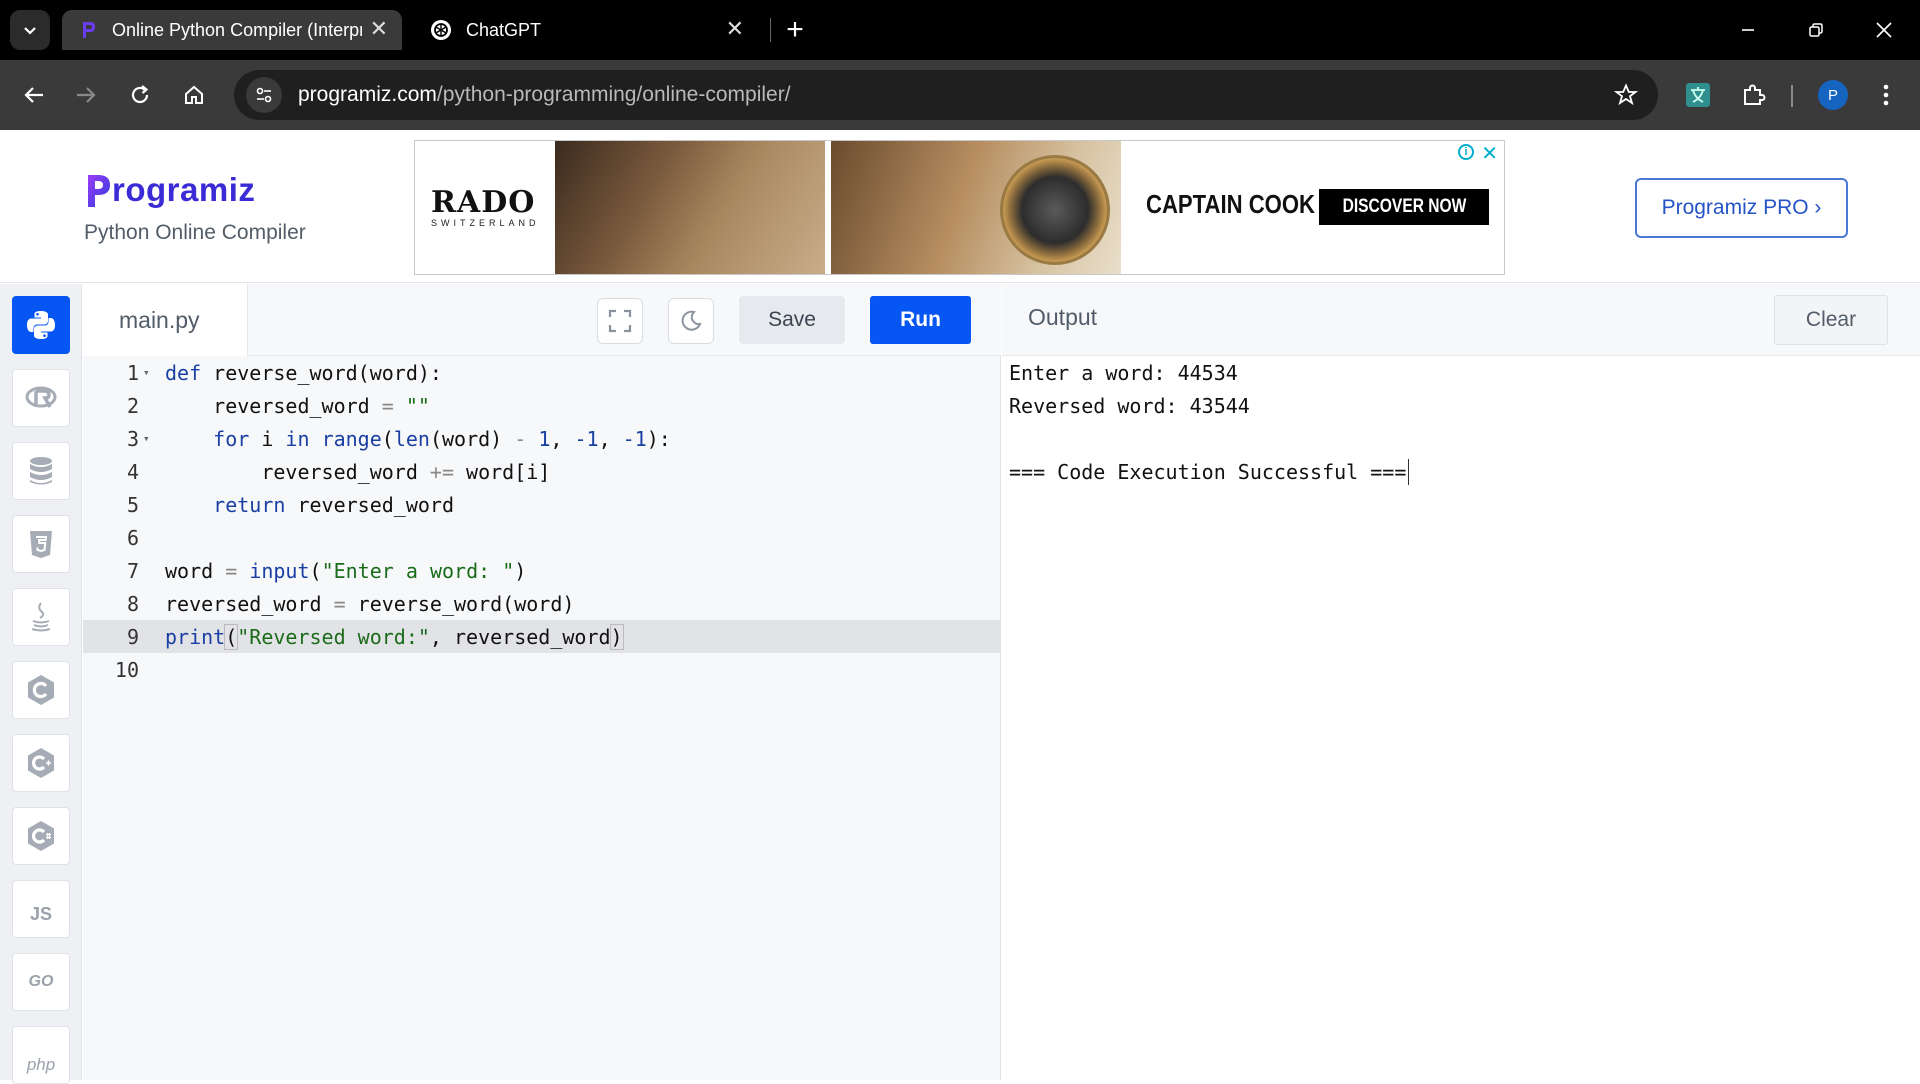  I want to click on ad-photo-model, so click(690, 207).